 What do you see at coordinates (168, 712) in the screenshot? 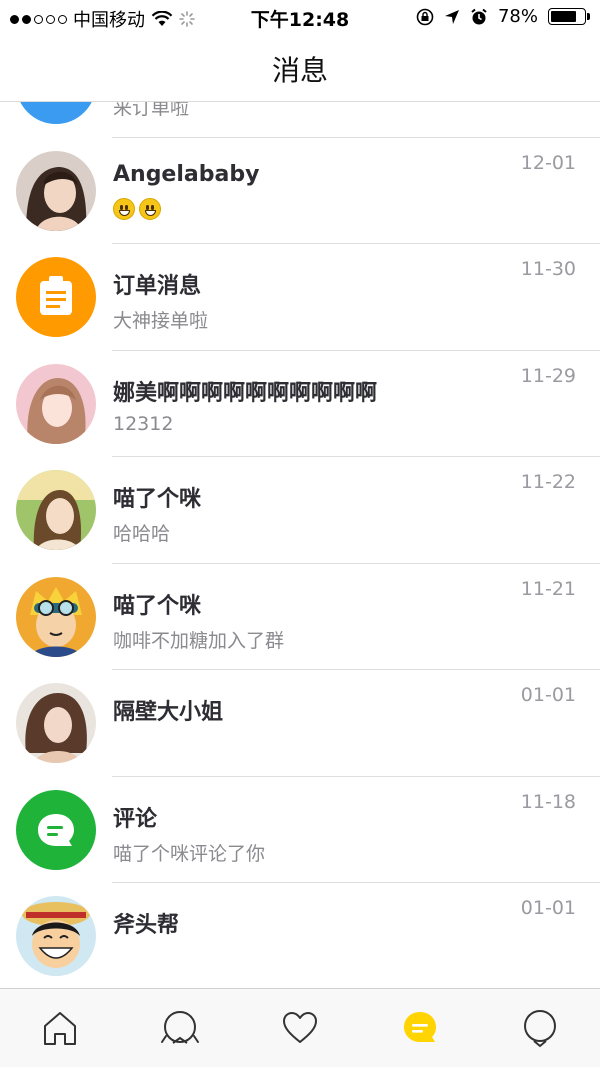
I see `contact-name: 隔壁大小姐` at bounding box center [168, 712].